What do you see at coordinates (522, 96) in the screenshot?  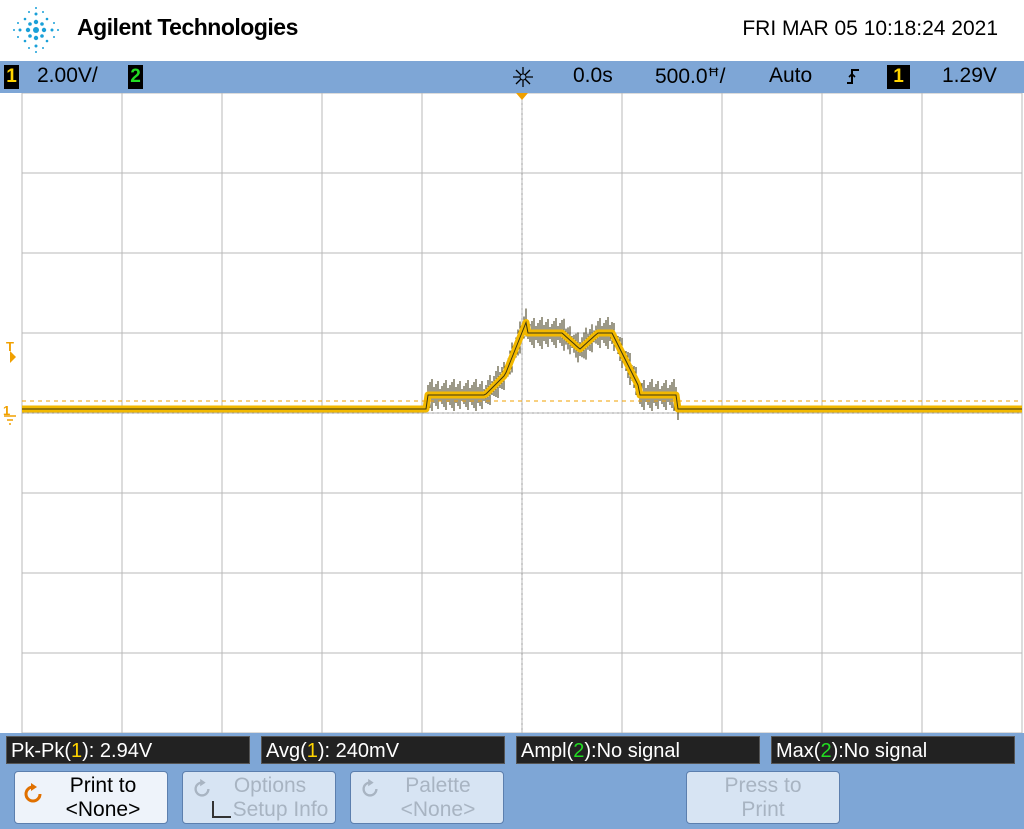 I see `trigger-position-marker` at bounding box center [522, 96].